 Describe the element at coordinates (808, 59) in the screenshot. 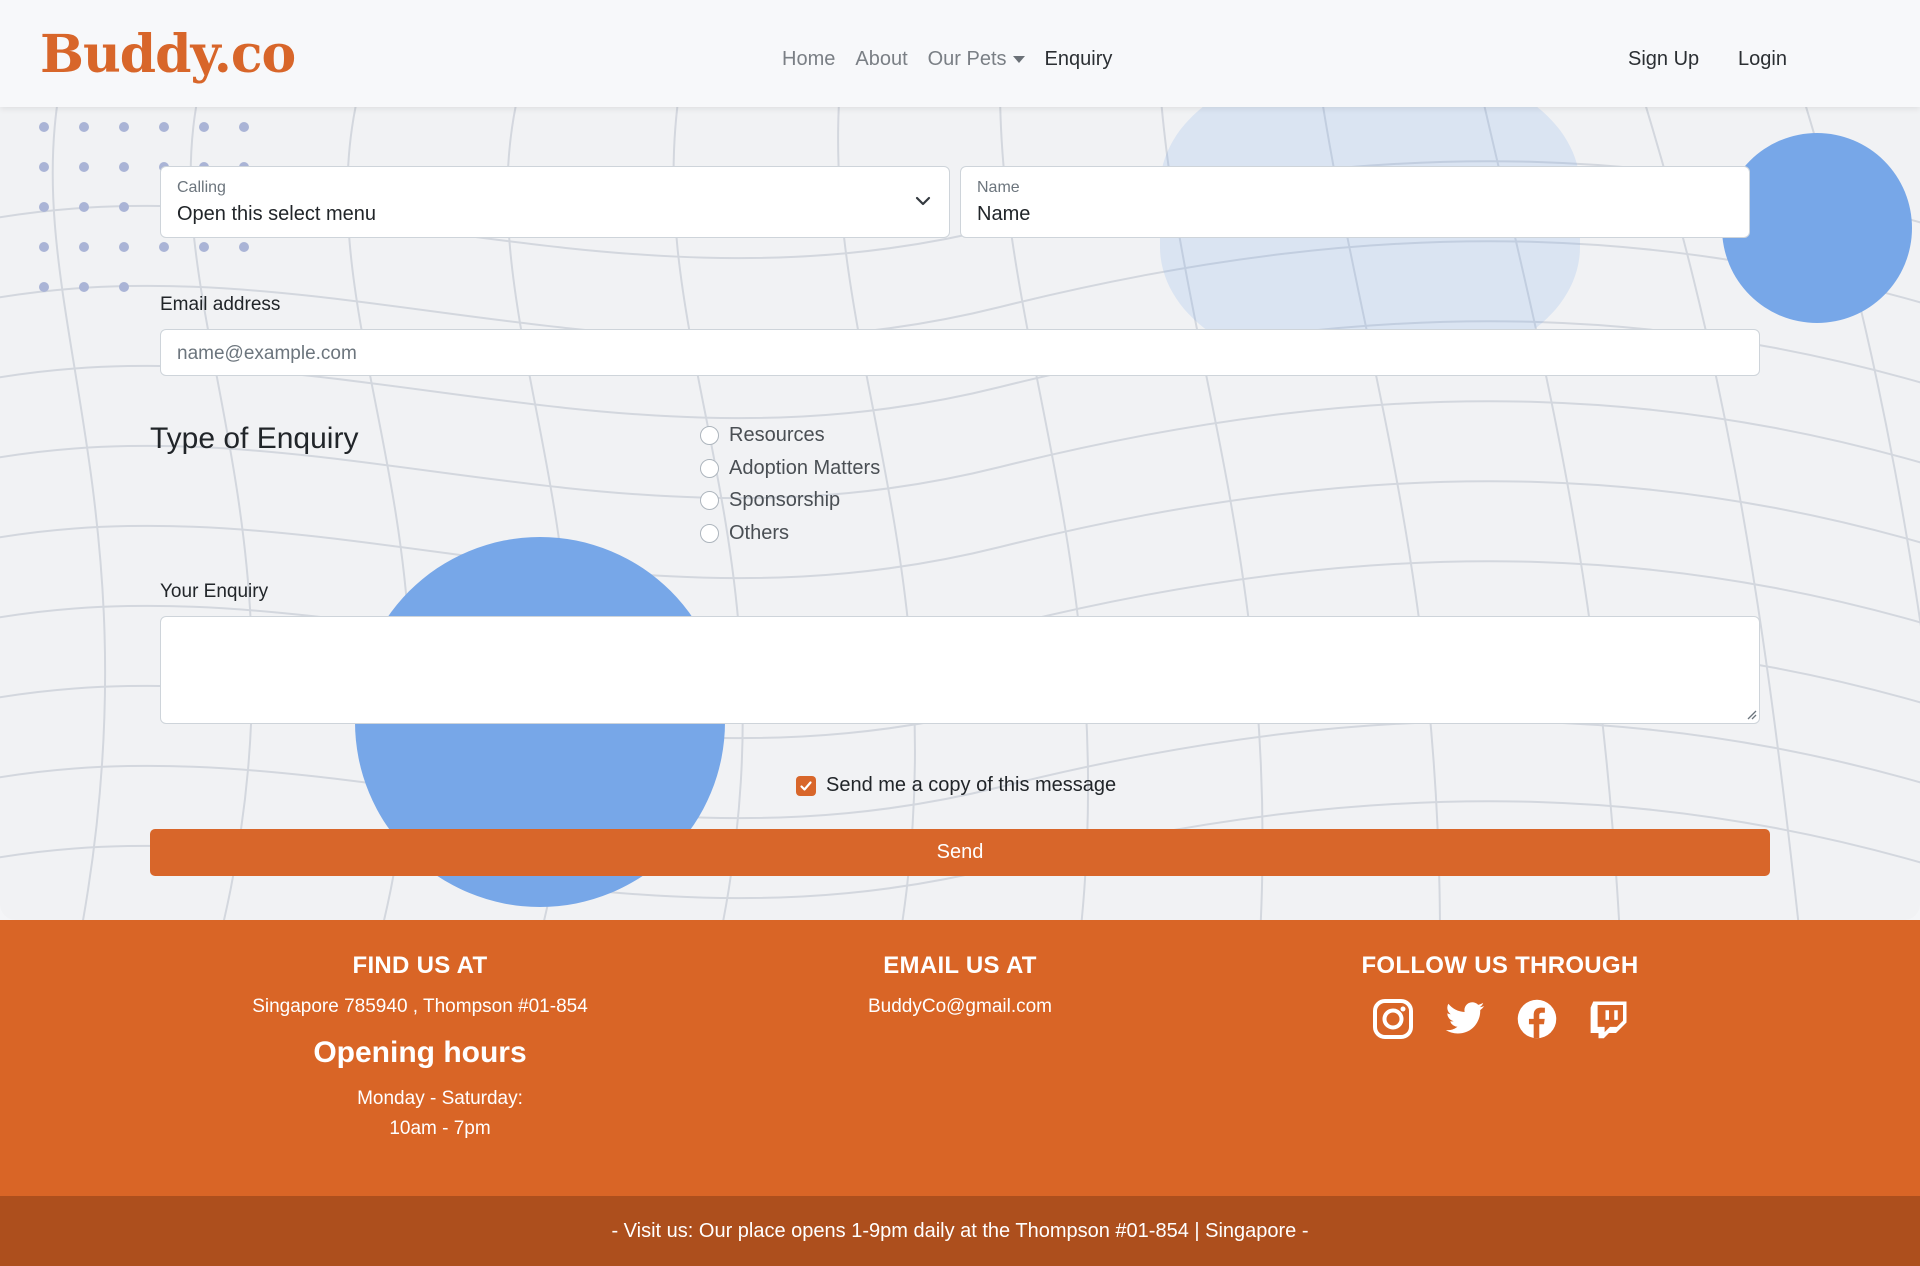

I see `nav-home: Home` at that location.